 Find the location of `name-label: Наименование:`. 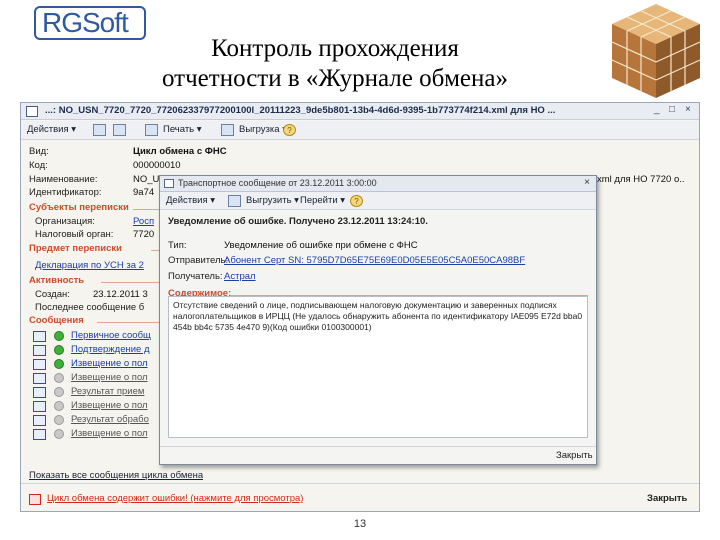

name-label: Наименование: is located at coordinates (63, 179).